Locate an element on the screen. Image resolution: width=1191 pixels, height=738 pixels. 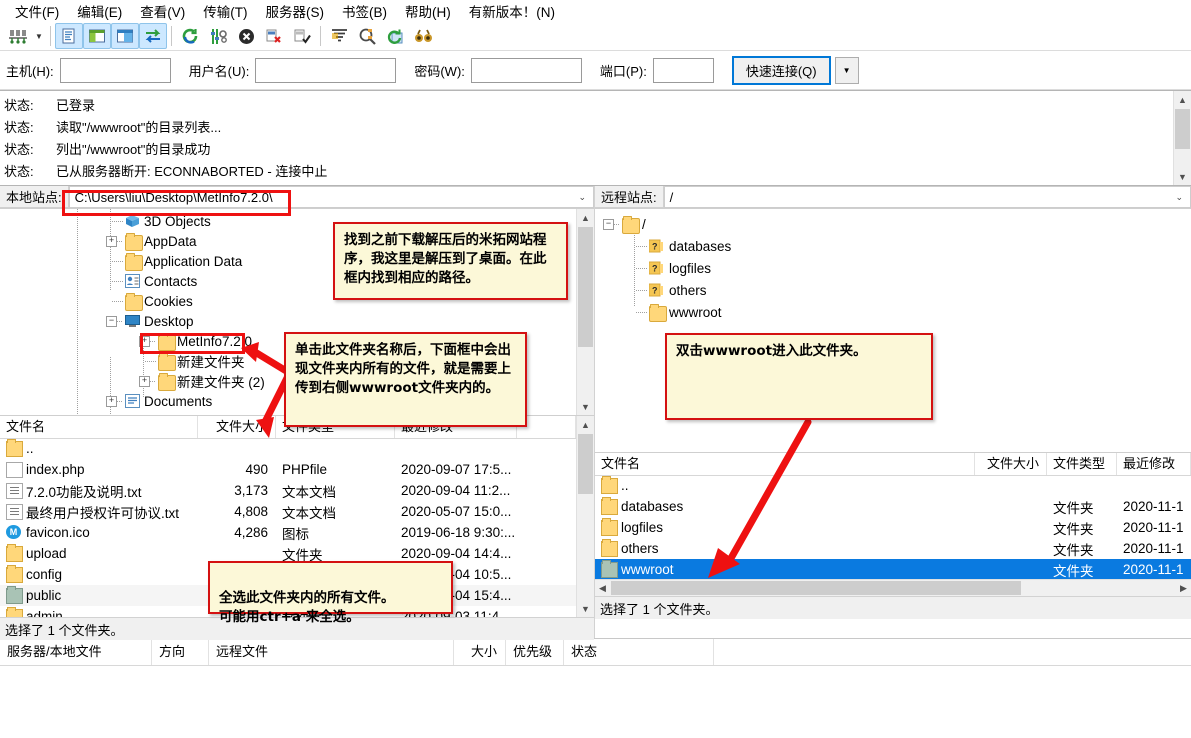
menu-item-file: 文件(F) is located at coordinates (37, 11).